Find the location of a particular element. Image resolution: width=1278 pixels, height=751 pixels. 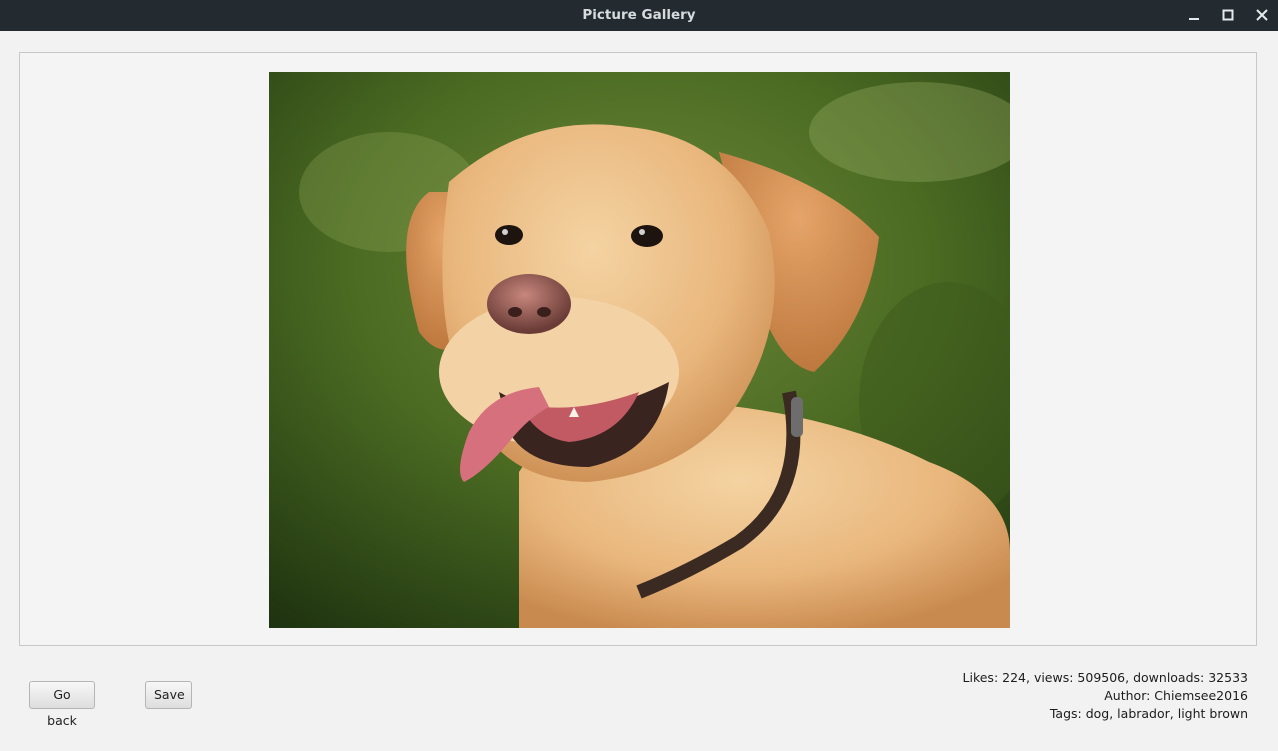

window-title: Picture Gallery is located at coordinates (639, 15).